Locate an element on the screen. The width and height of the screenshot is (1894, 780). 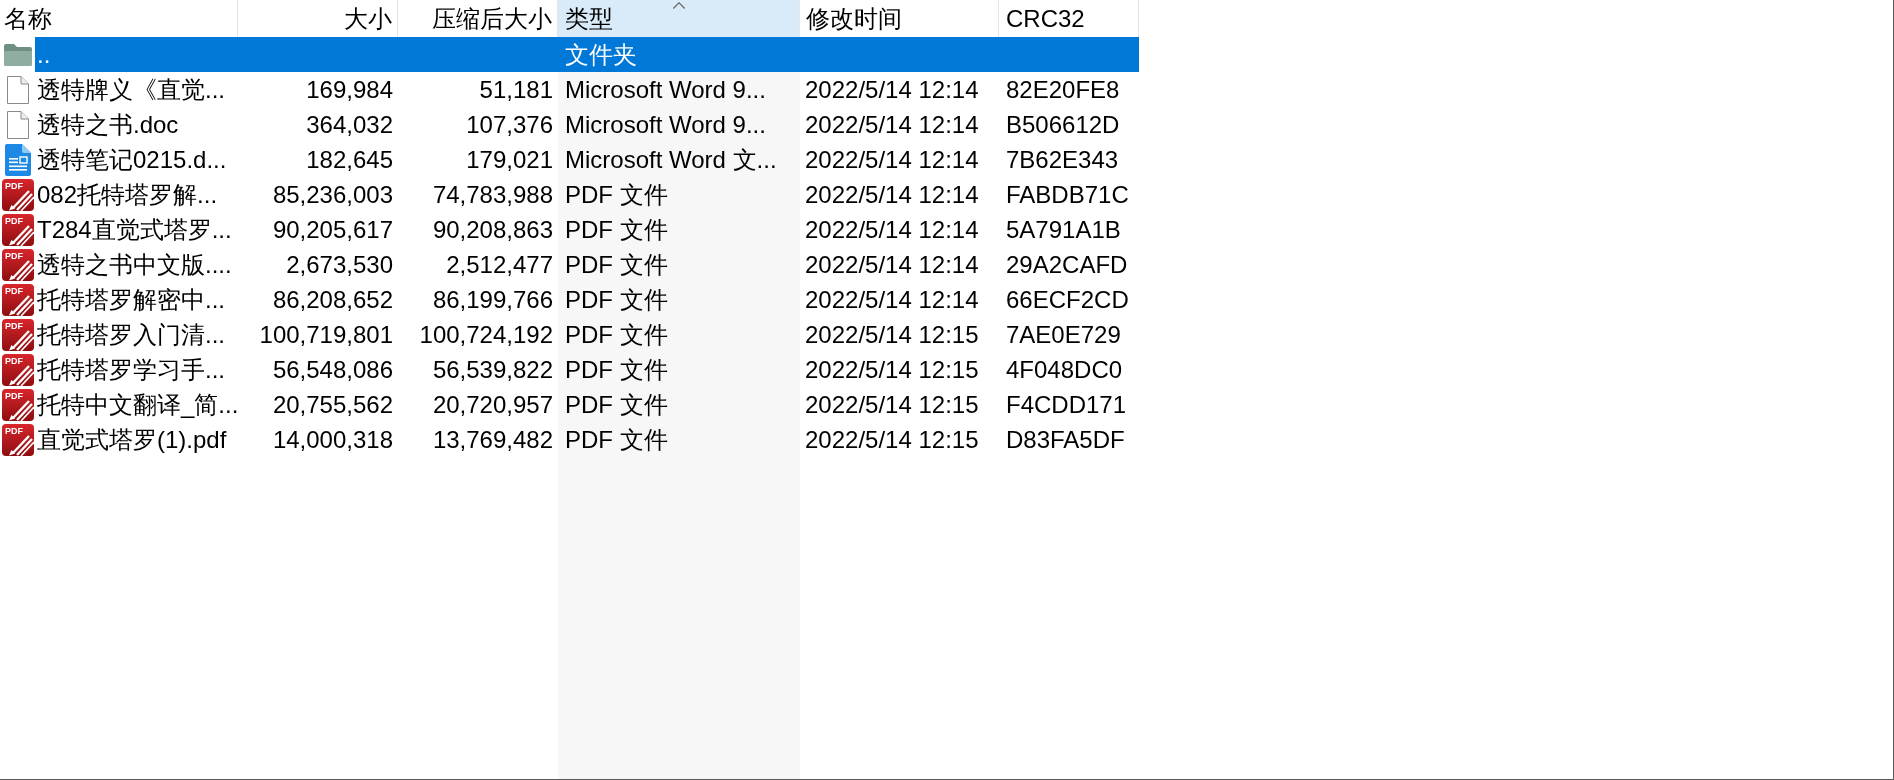
file-name: .. is located at coordinates (44, 55).